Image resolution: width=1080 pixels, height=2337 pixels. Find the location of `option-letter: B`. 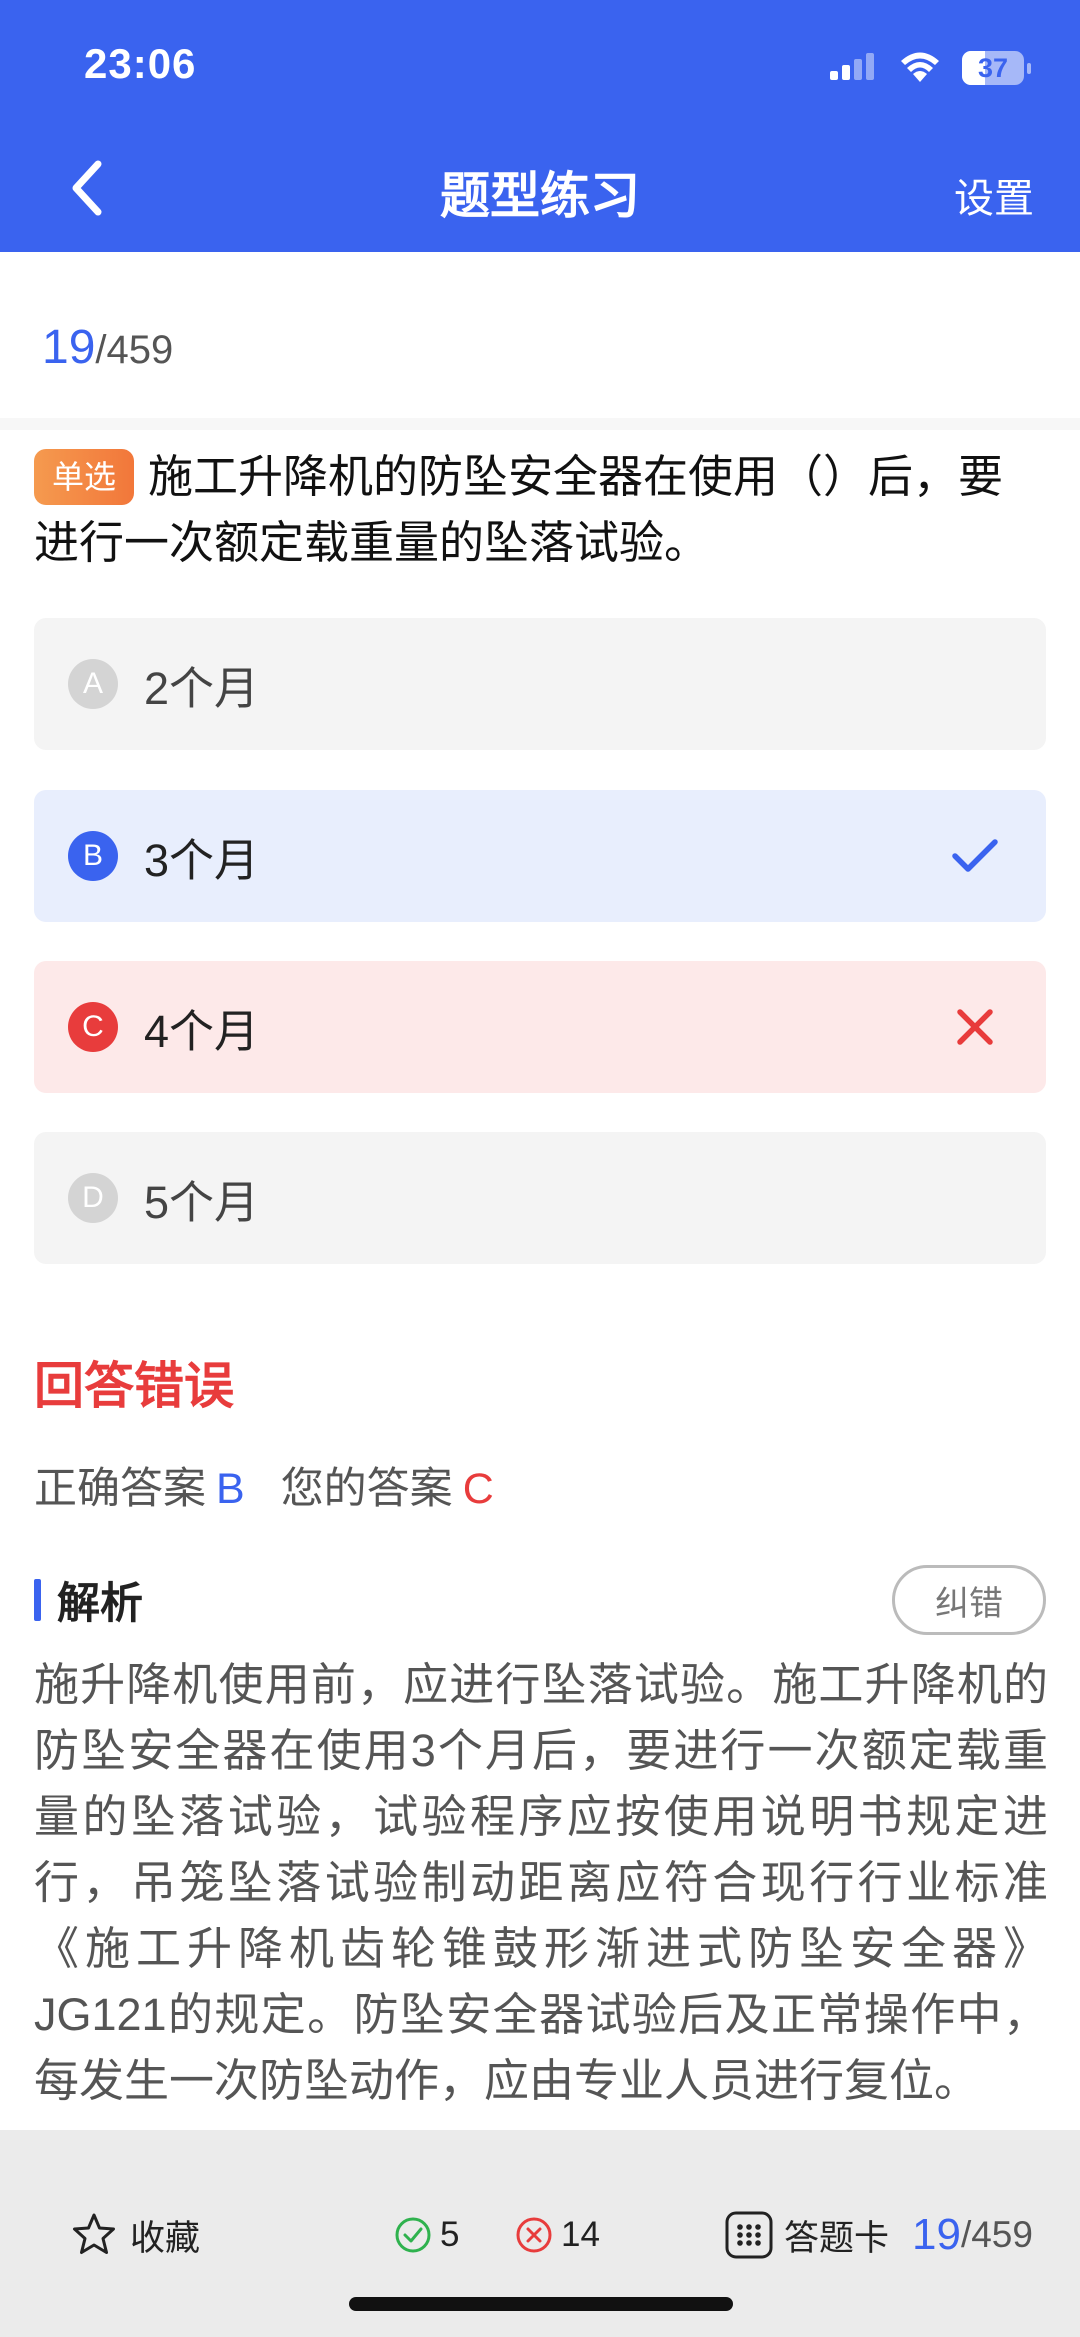

option-letter: B is located at coordinates (93, 856).